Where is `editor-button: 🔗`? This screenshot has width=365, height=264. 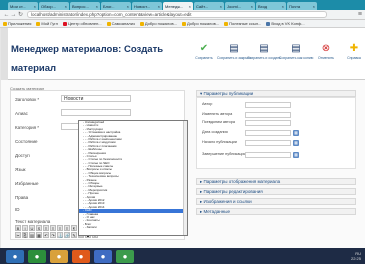 editor-button: 🔗 is located at coordinates (67, 235).